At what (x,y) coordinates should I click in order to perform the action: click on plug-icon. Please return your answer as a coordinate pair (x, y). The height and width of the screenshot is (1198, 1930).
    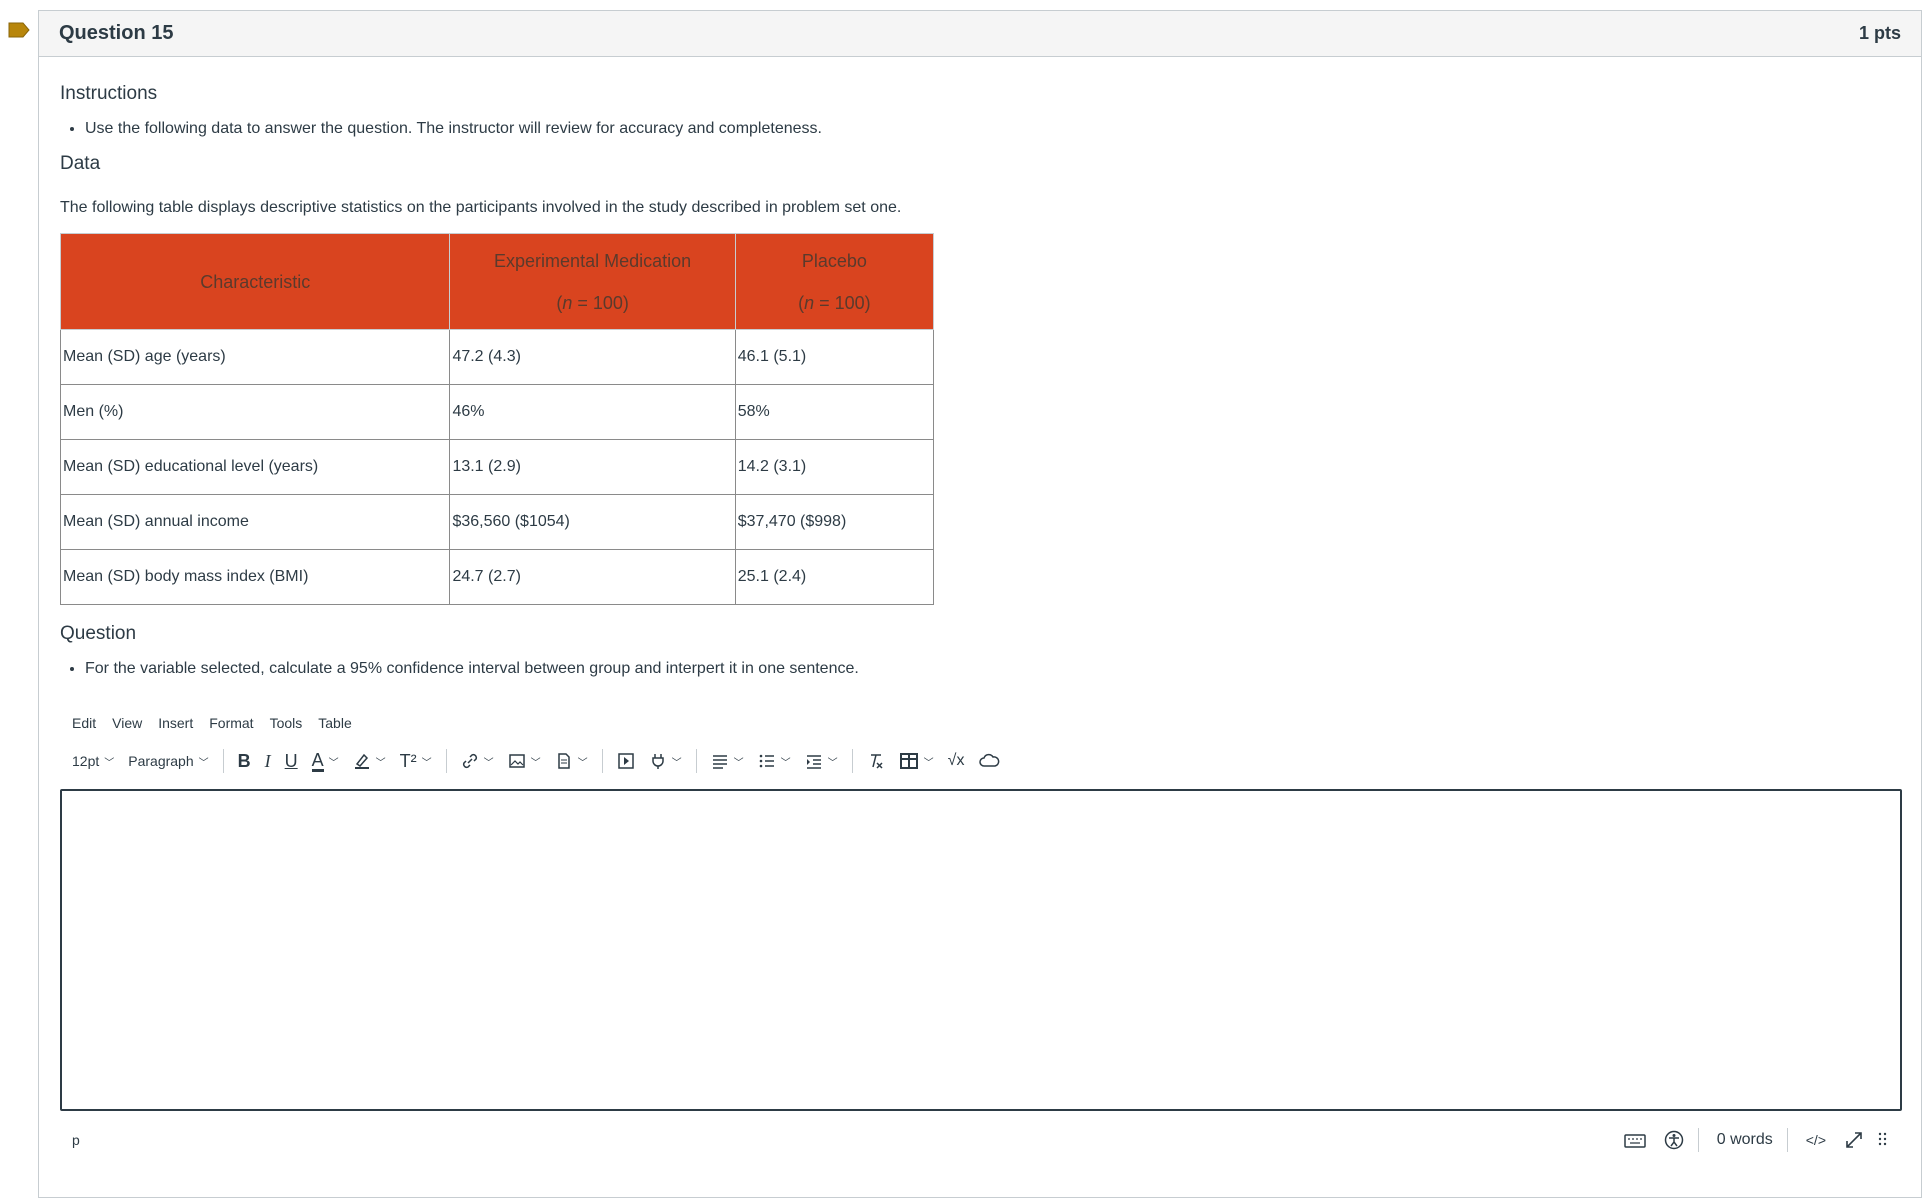
    Looking at the image, I should click on (657, 761).